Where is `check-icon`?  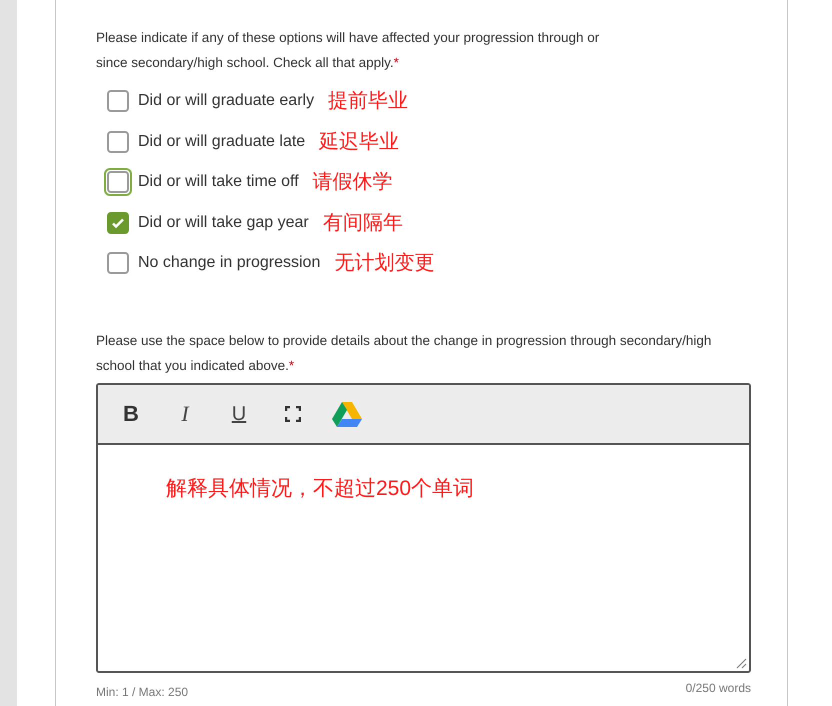 check-icon is located at coordinates (118, 223).